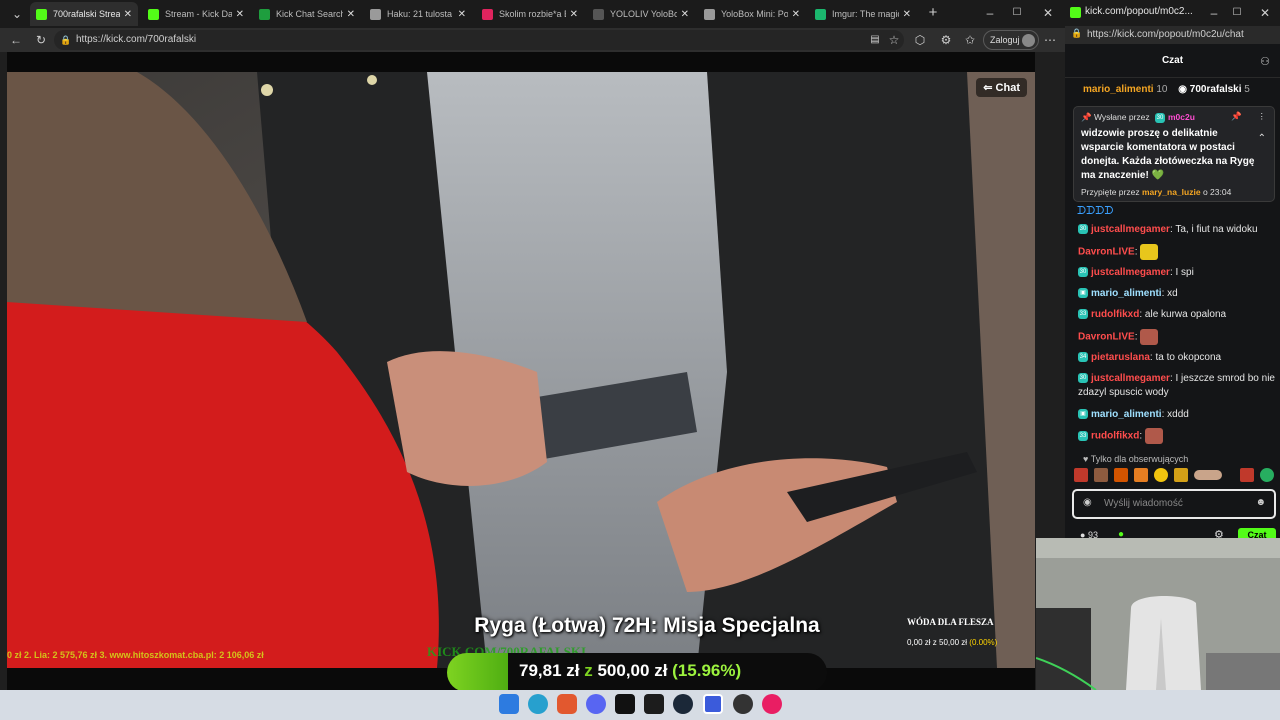 The width and height of the screenshot is (1280, 720). I want to click on tab-3: Kick Chat Search ✕, so click(307, 14).